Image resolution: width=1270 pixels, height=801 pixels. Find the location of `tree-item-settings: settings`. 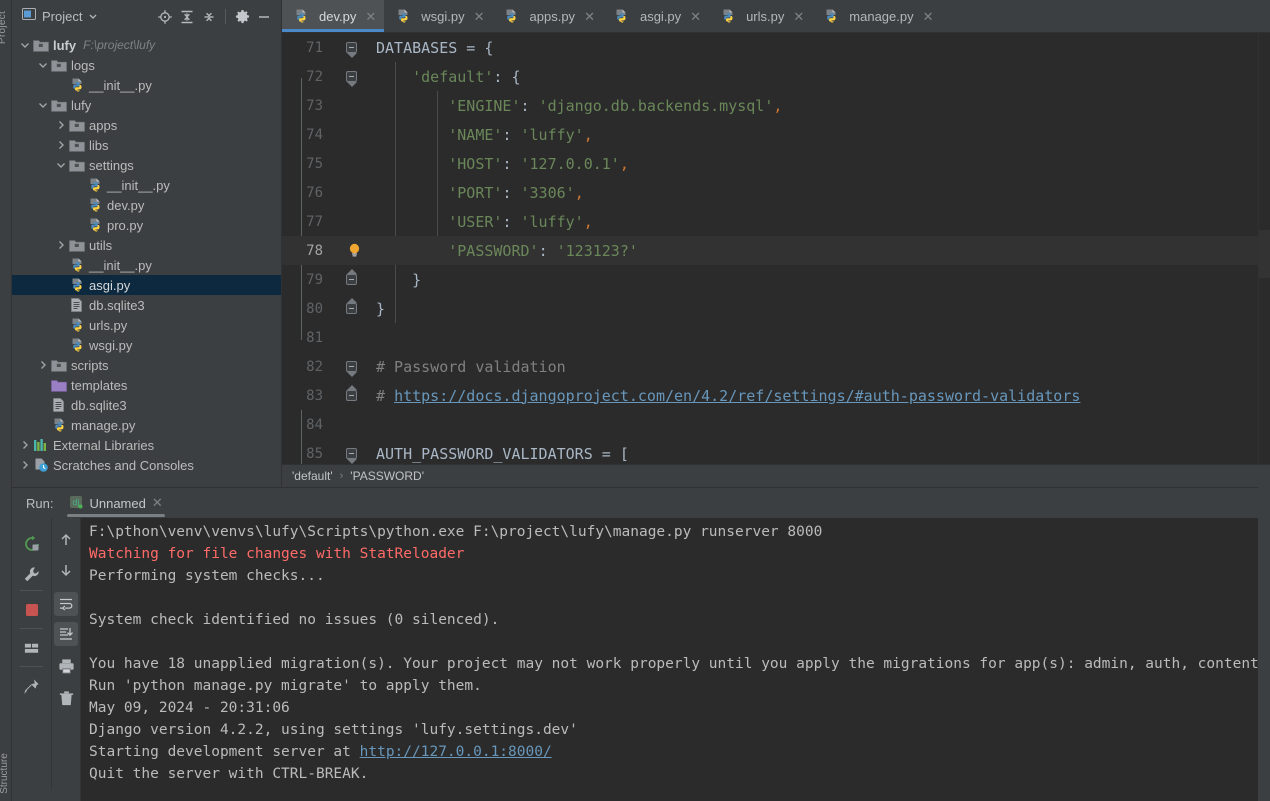

tree-item-settings: settings is located at coordinates (146, 165).